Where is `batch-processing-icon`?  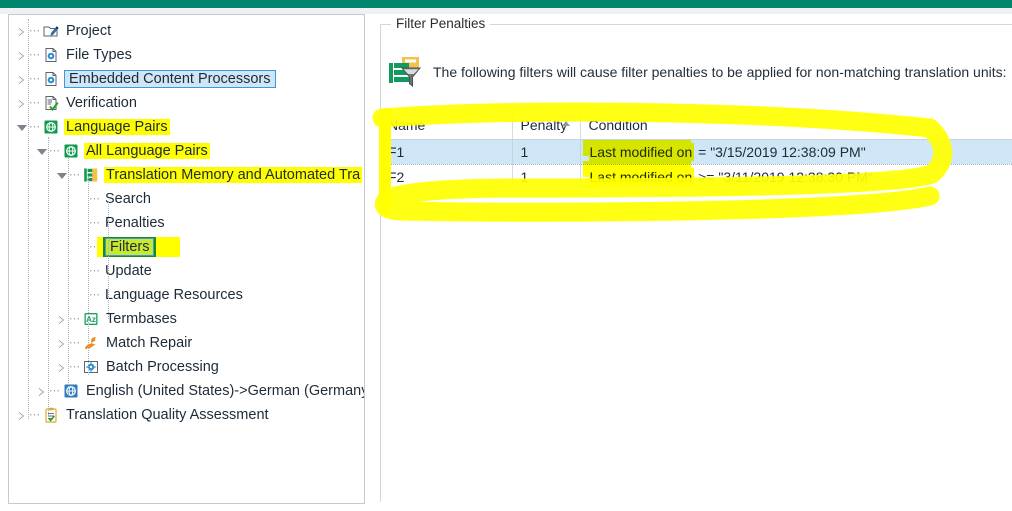
batch-processing-icon is located at coordinates (91, 367).